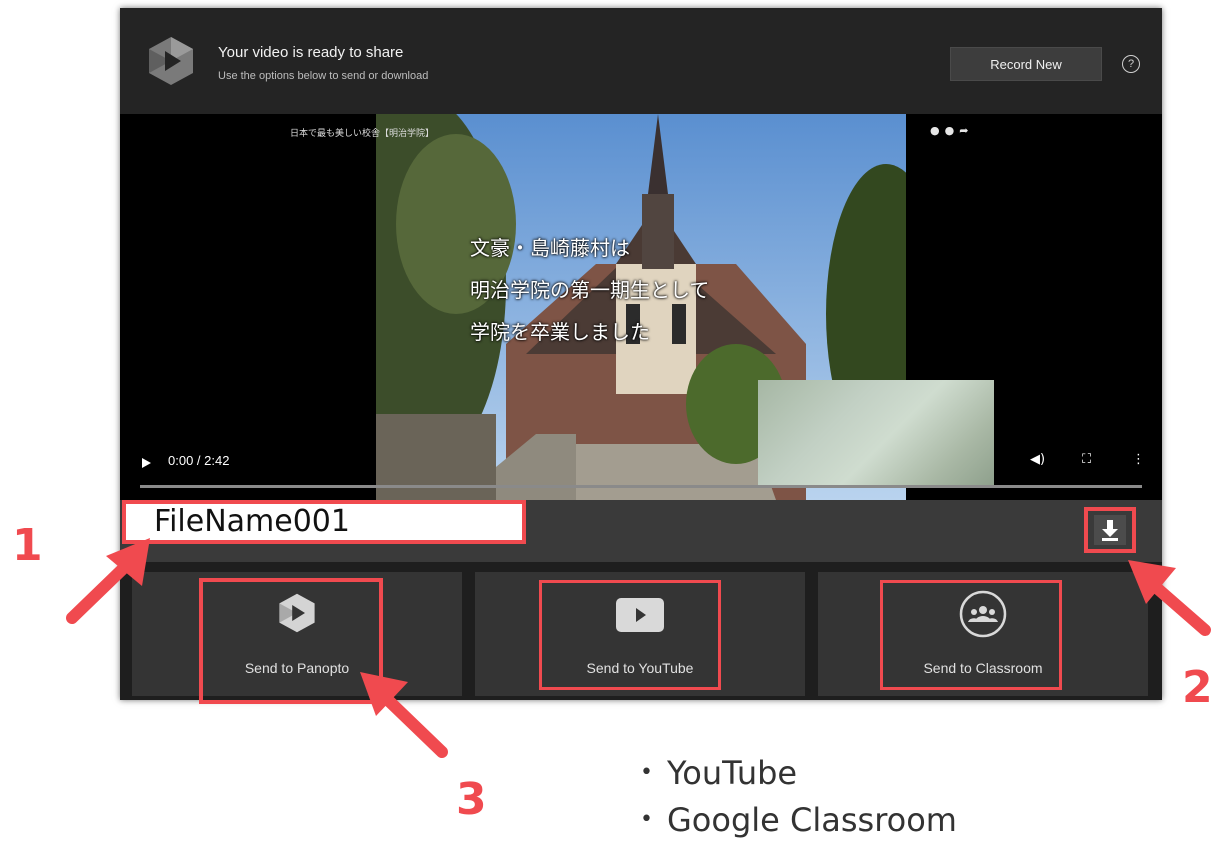 The image size is (1220, 846). What do you see at coordinates (641, 486) in the screenshot?
I see `video-progress-bar` at bounding box center [641, 486].